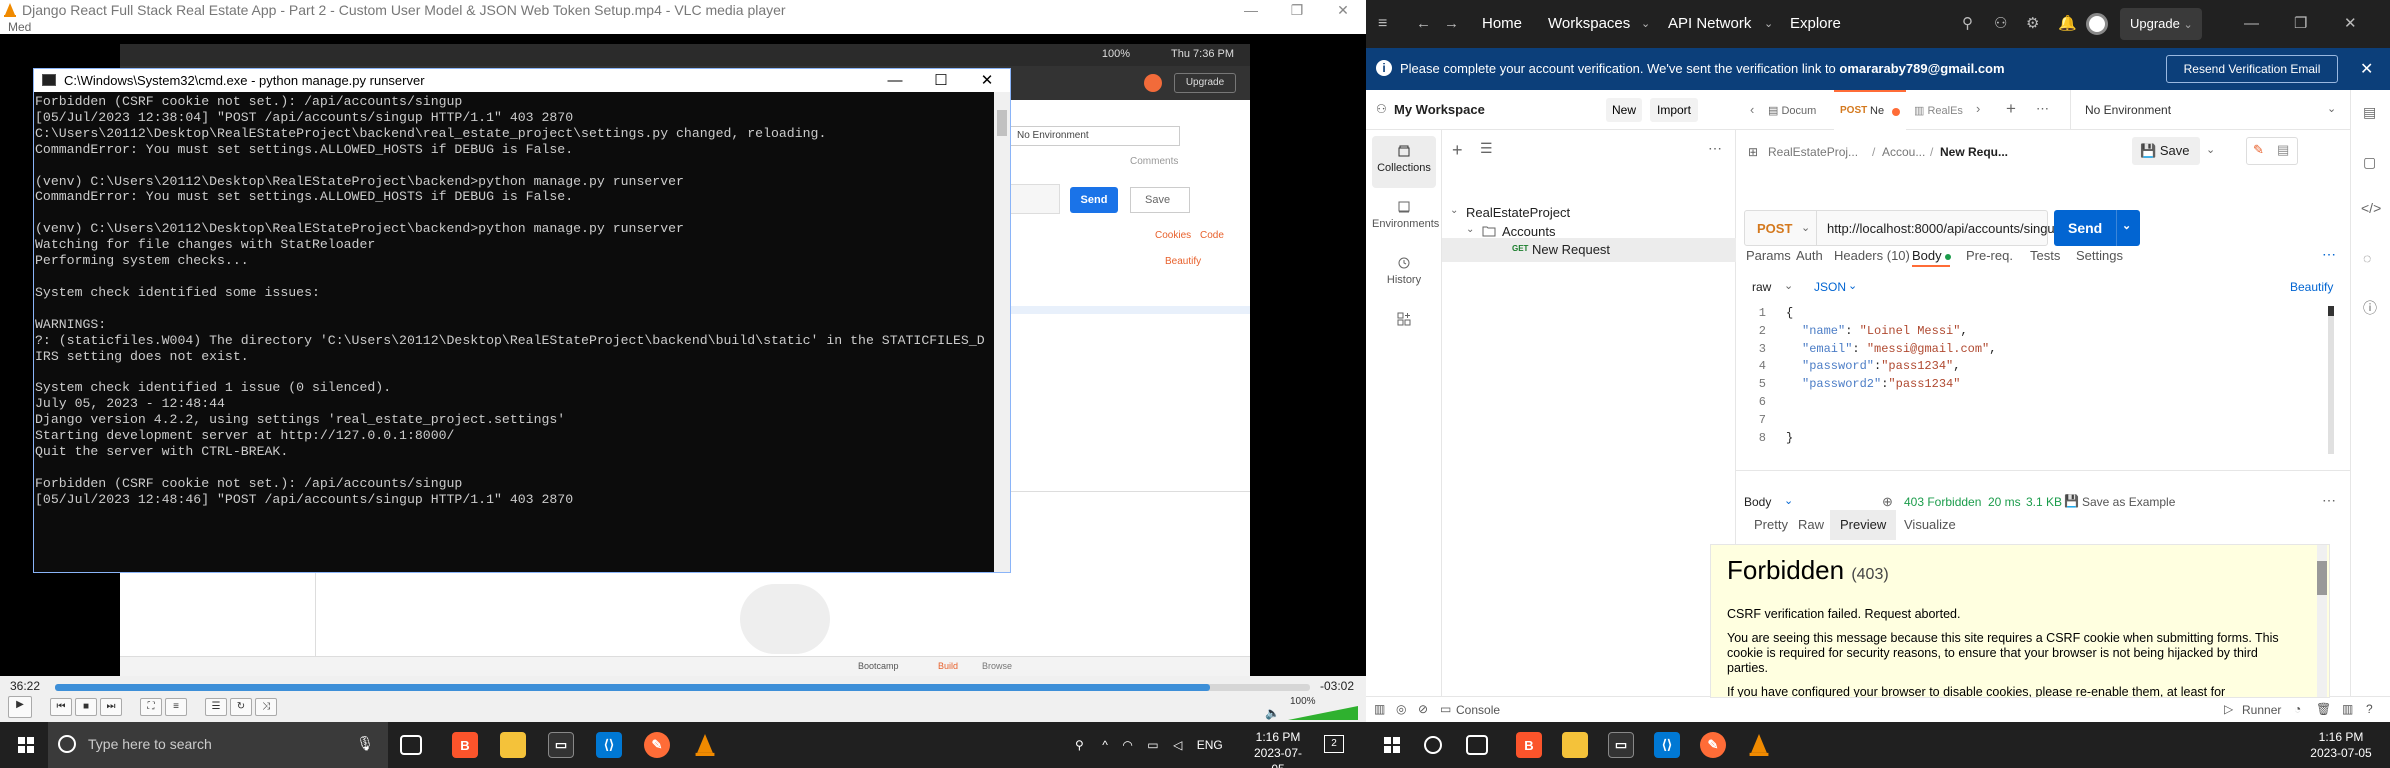  Describe the element at coordinates (2126, 225) in the screenshot. I see `send-chevron-icon: ⌄` at that location.